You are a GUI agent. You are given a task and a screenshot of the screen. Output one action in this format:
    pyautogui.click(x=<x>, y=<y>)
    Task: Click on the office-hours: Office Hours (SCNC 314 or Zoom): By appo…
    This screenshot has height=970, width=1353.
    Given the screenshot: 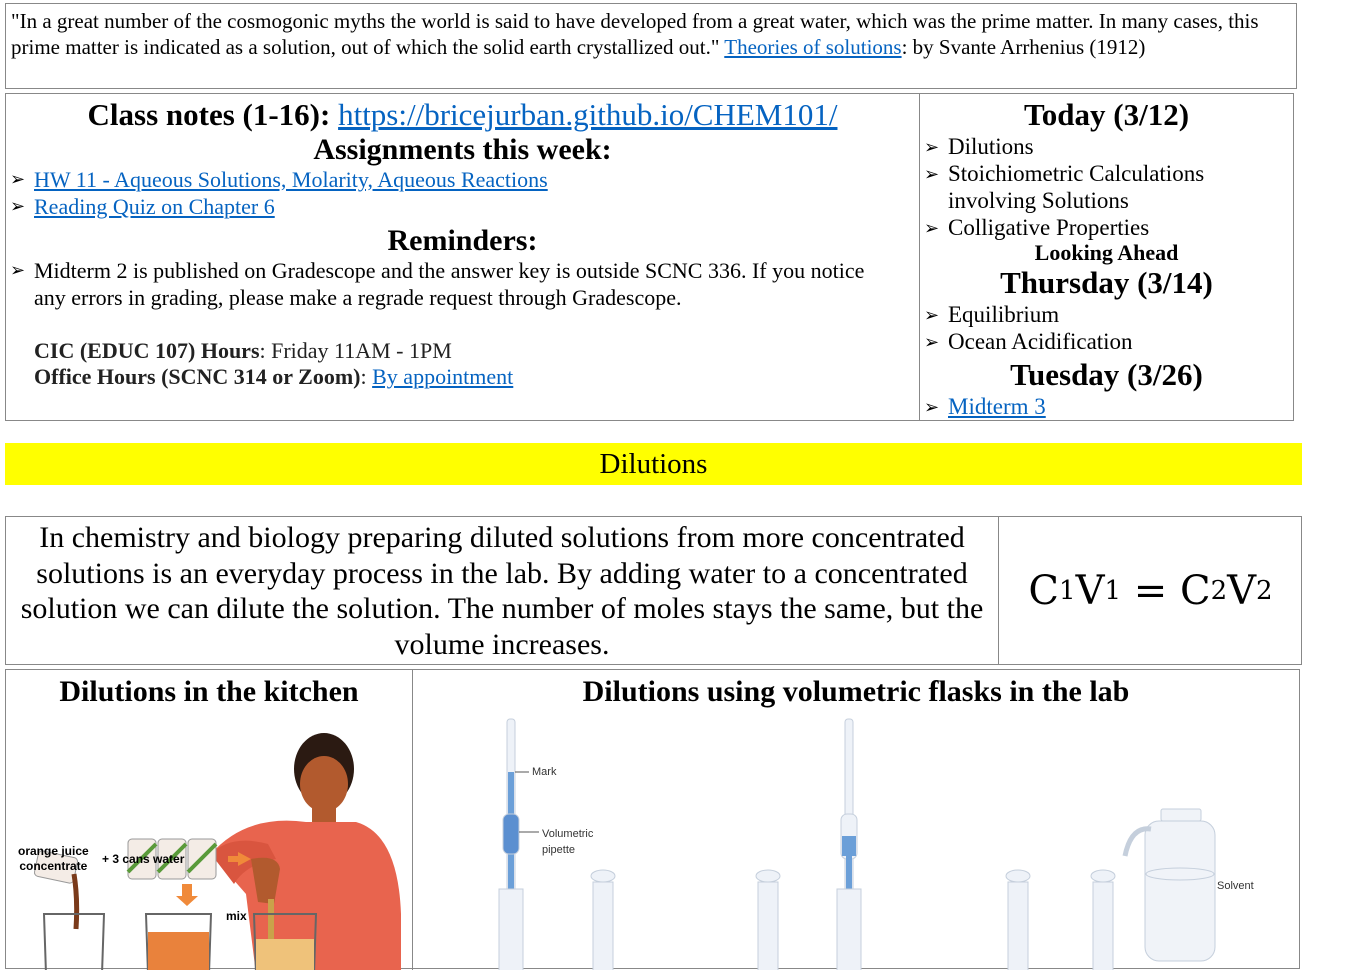 What is the action you would take?
    pyautogui.click(x=476, y=377)
    